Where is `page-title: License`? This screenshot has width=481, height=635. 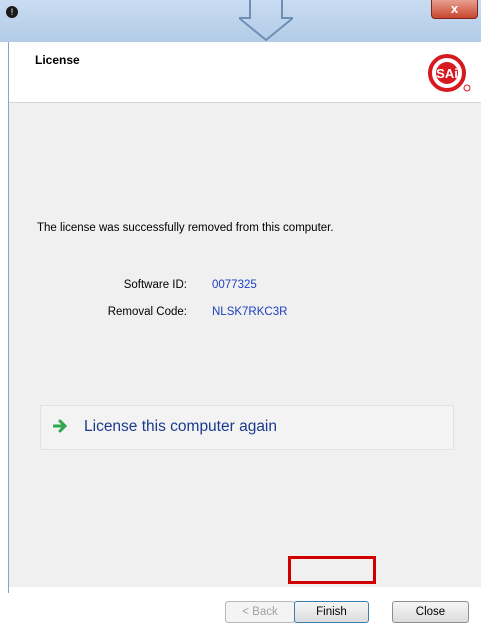 page-title: License is located at coordinates (57, 60).